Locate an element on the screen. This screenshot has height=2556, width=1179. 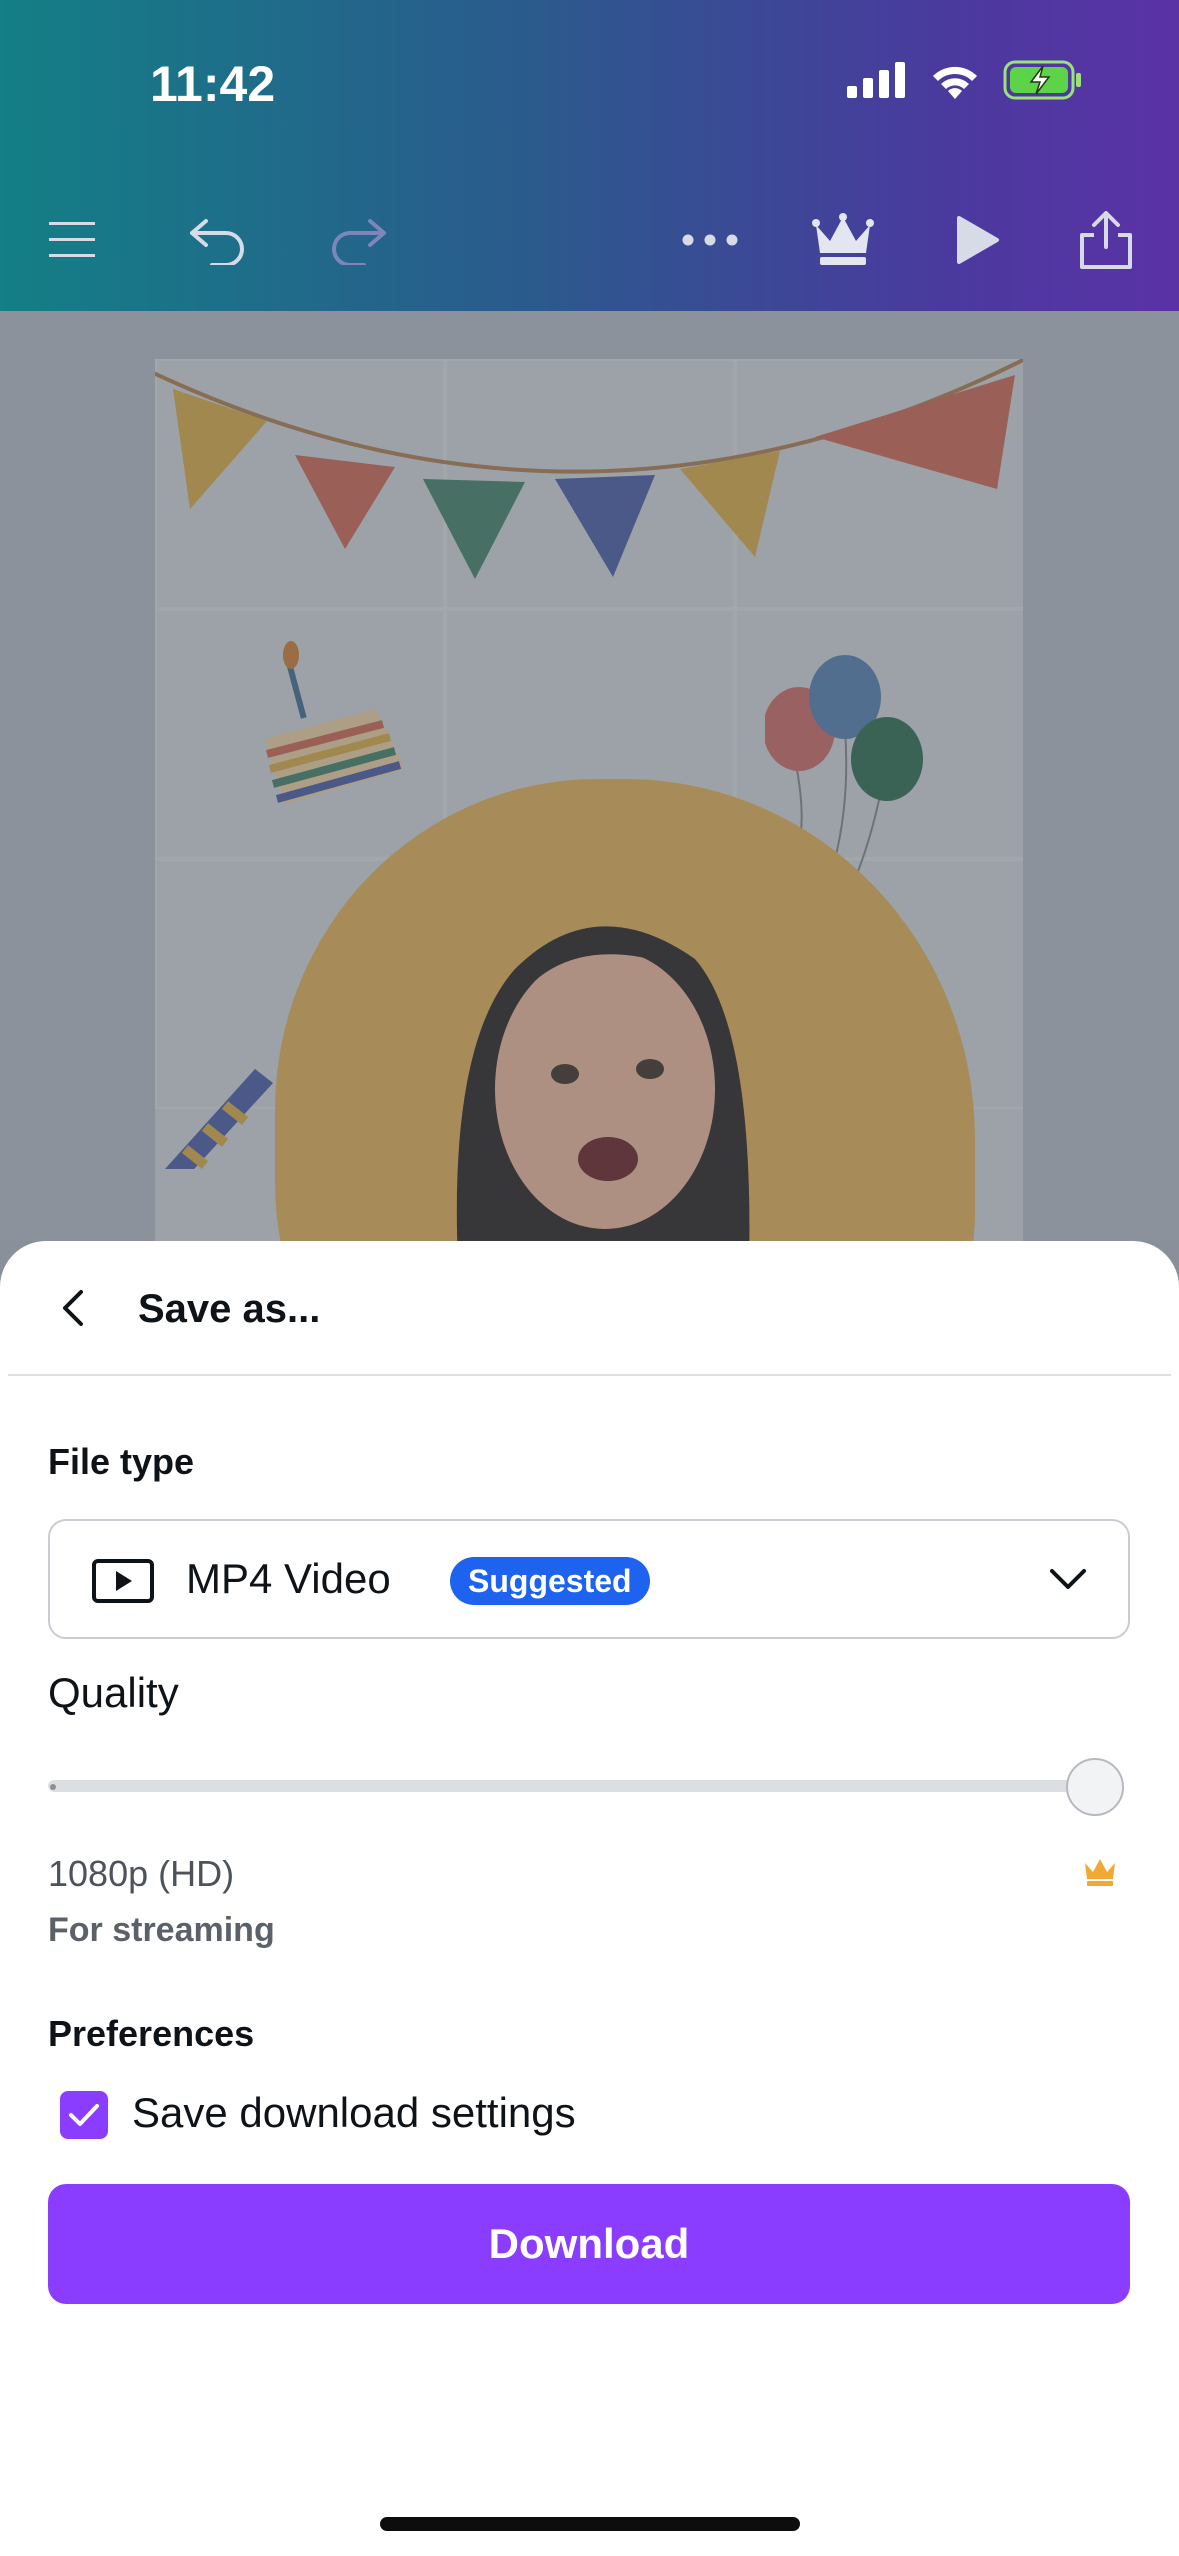
file-type-select: MP4 Video Suggested is located at coordinates (589, 1579).